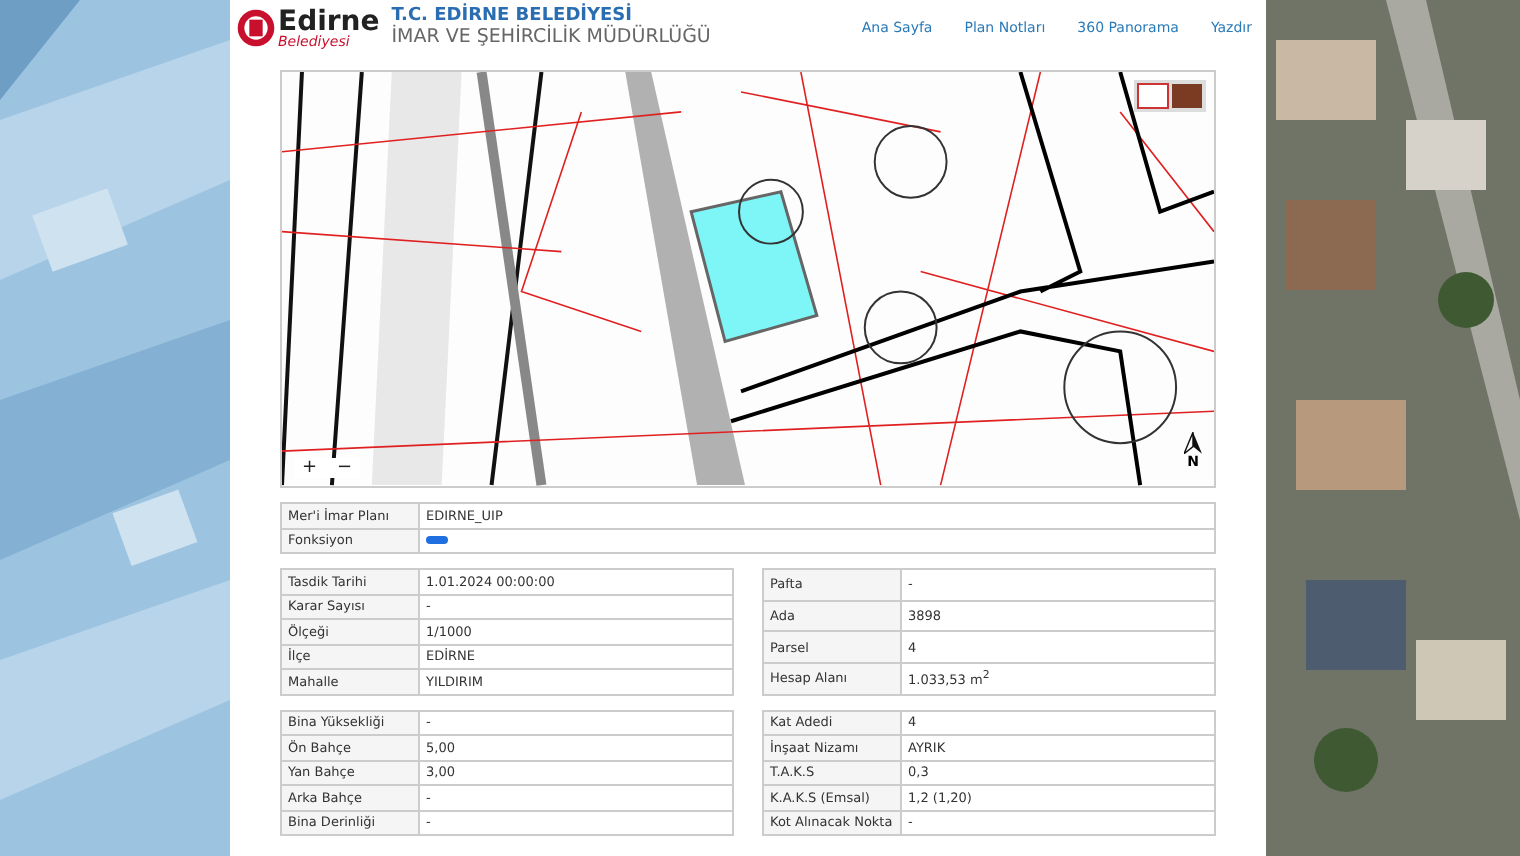 The width and height of the screenshot is (1520, 856). Describe the element at coordinates (512, 17) in the screenshot. I see `site-title: T.C. EDİRNE BELEDİYESİ` at that location.